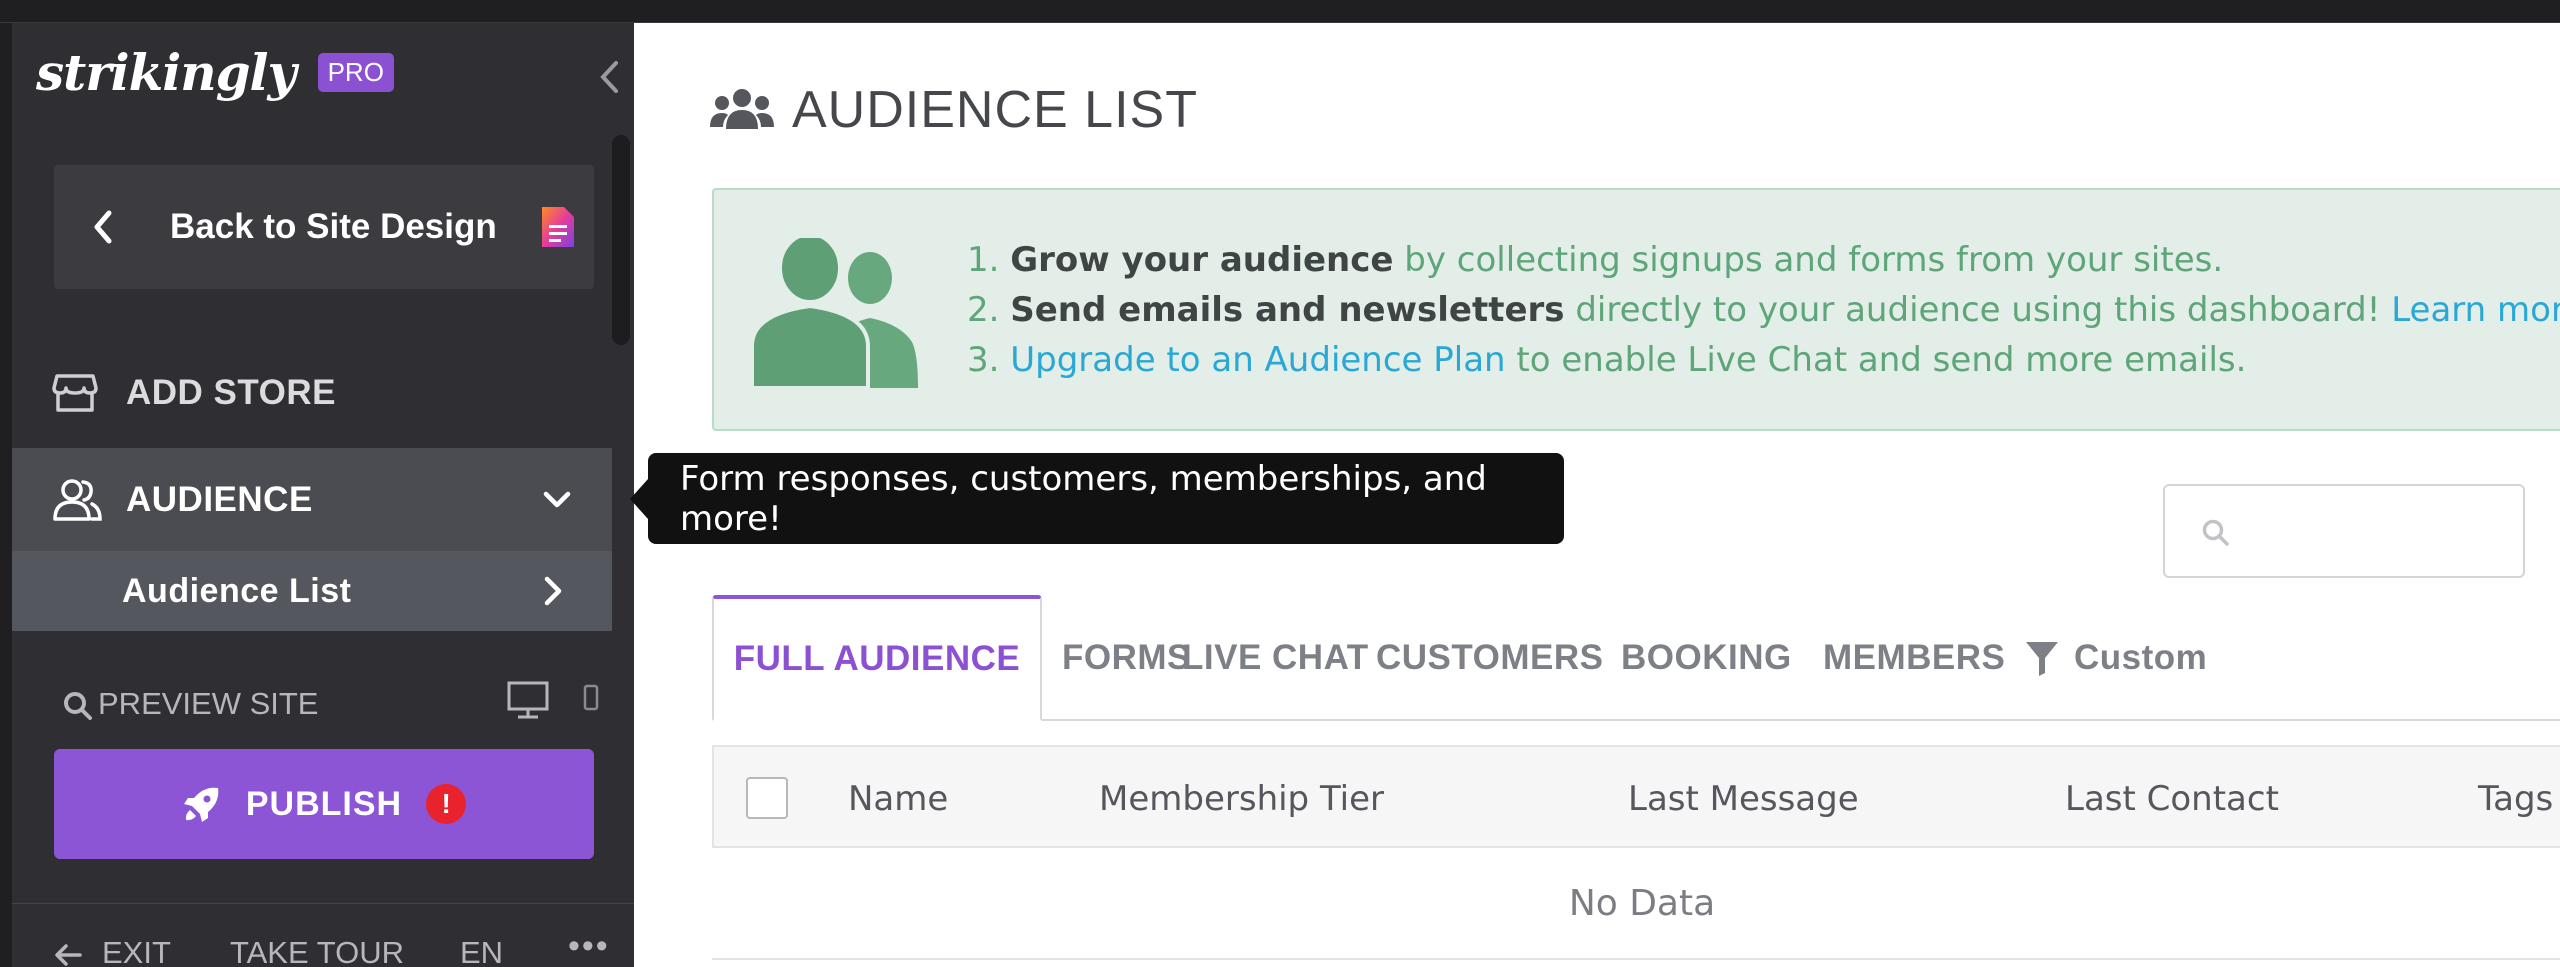 The height and width of the screenshot is (967, 2560). What do you see at coordinates (898, 799) in the screenshot?
I see `col-name: Name` at bounding box center [898, 799].